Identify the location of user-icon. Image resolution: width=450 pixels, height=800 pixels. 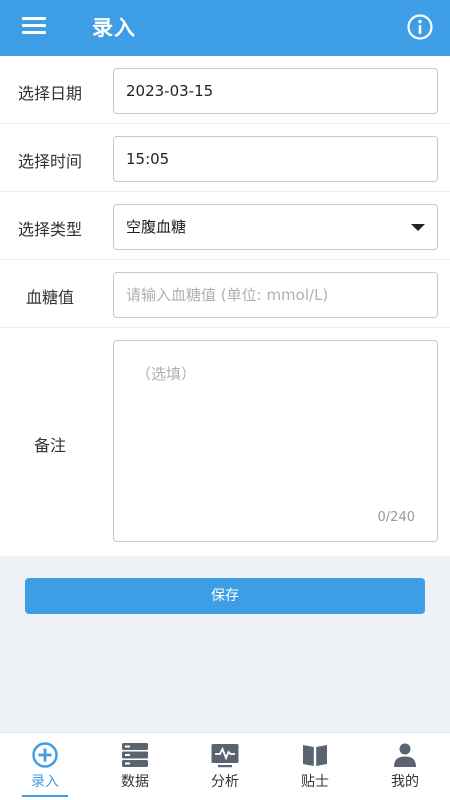
(405, 755).